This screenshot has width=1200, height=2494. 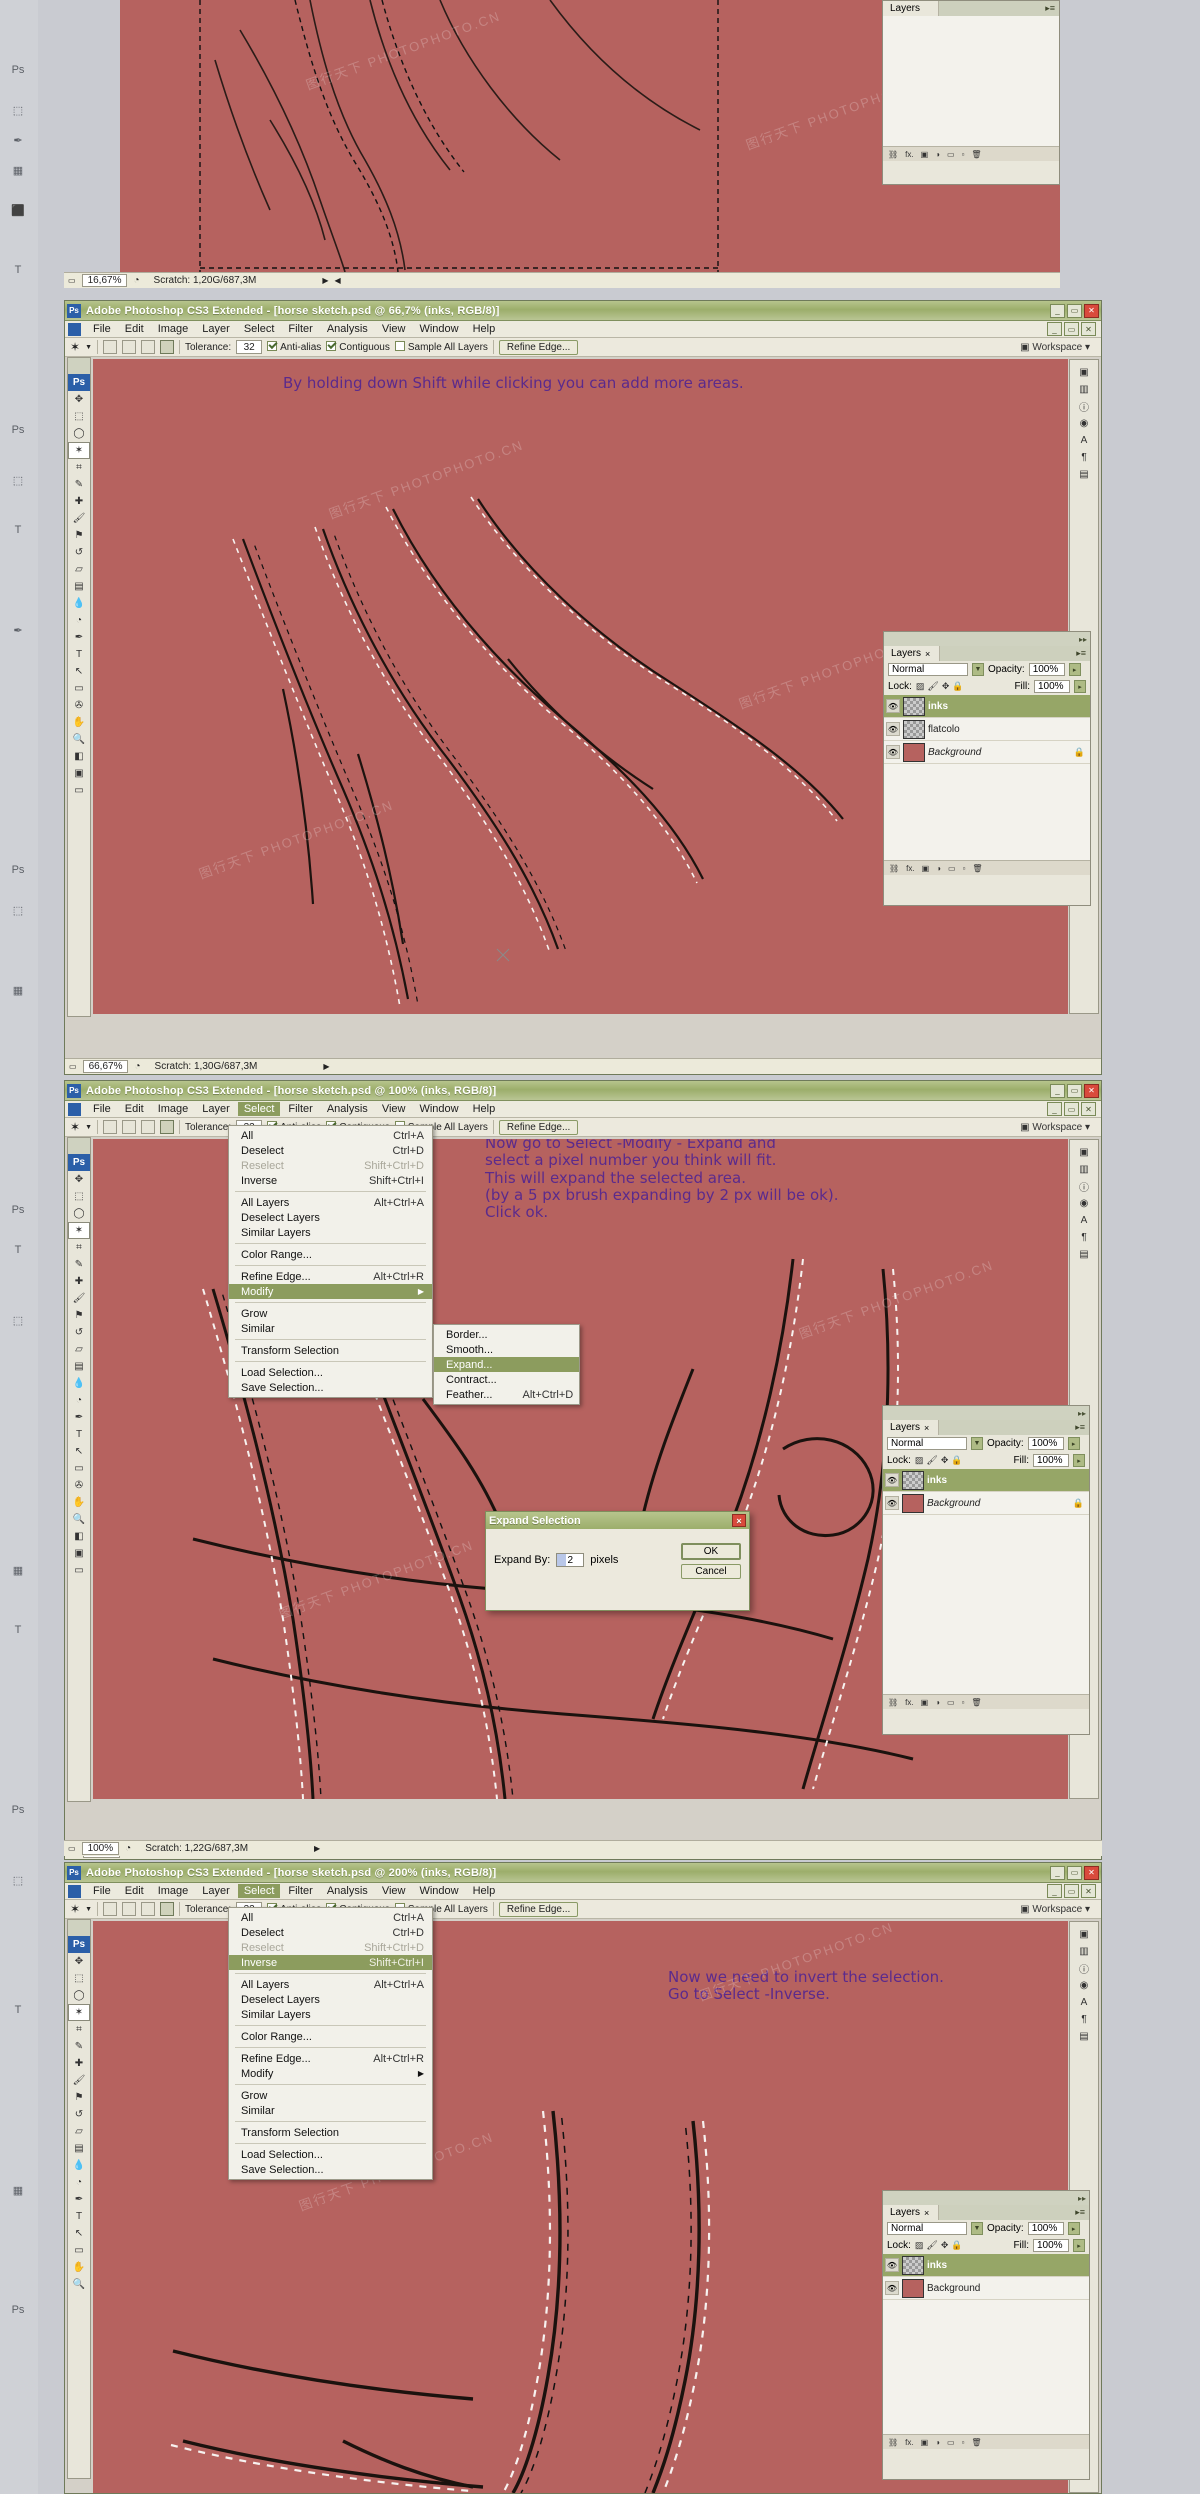 I want to click on gradient-tool-4: ▤, so click(x=79, y=2148).